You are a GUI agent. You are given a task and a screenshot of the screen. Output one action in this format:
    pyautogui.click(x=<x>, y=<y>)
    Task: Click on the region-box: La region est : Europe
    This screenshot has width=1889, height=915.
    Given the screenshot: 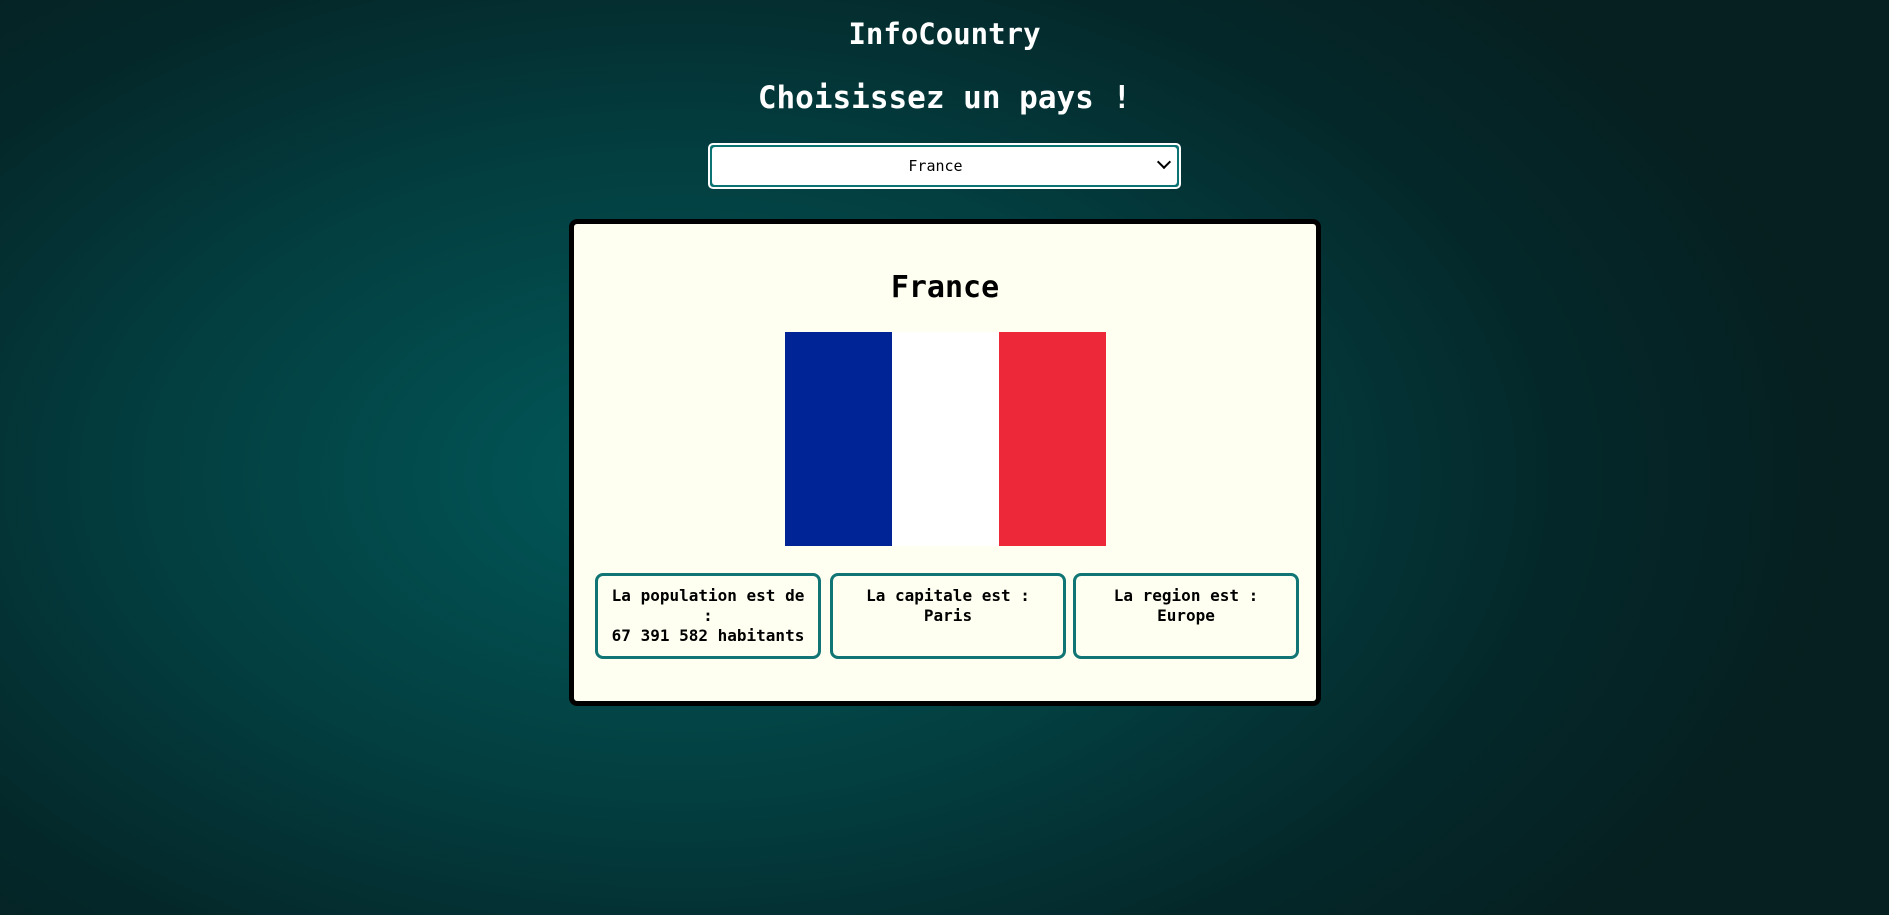 What is the action you would take?
    pyautogui.click(x=1186, y=616)
    